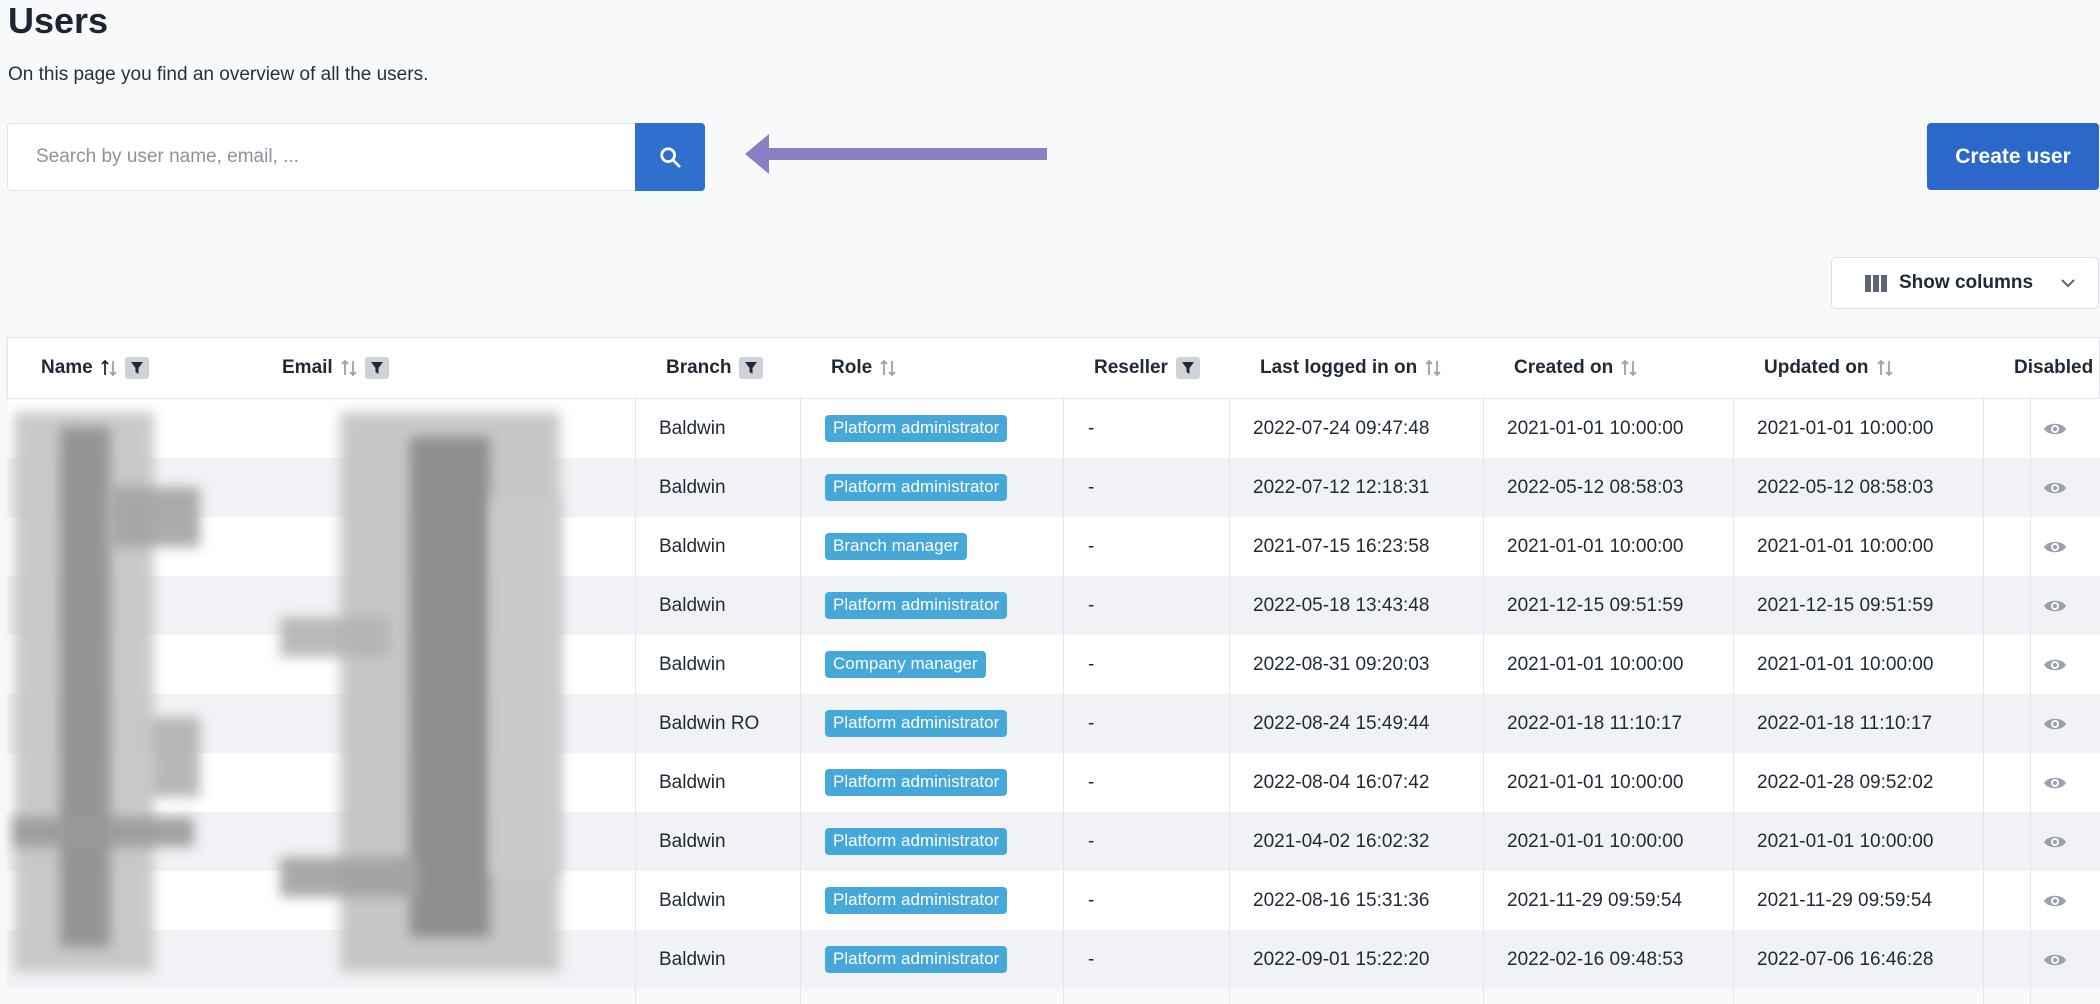 The image size is (2100, 1004). Describe the element at coordinates (1595, 900) in the screenshot. I see `cell-created-on: 2021-11-29 09:59:54` at that location.